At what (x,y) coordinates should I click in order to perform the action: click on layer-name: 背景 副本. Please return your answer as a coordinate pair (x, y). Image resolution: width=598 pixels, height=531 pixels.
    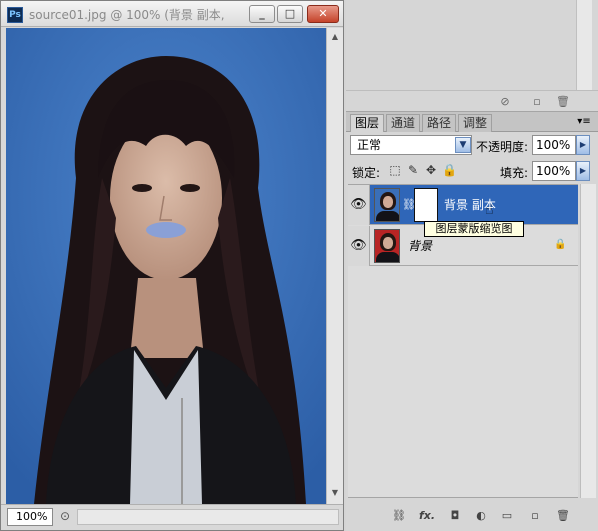
    Looking at the image, I should click on (470, 205).